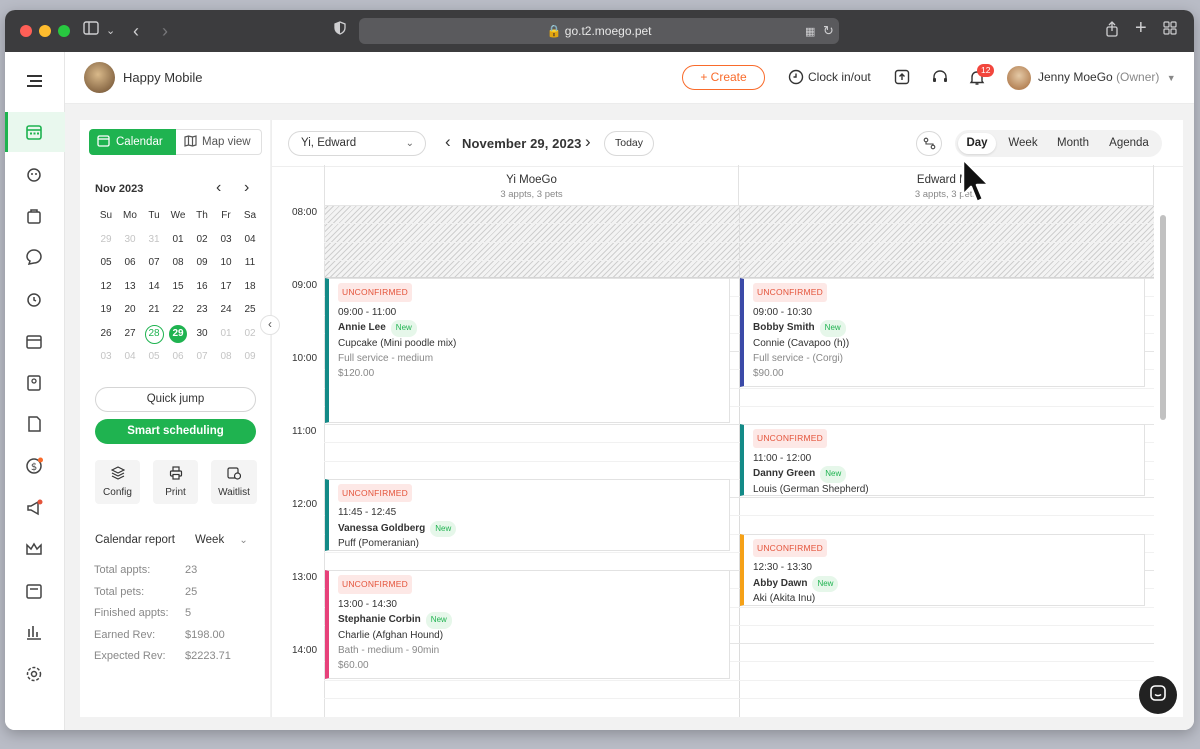  What do you see at coordinates (34, 466) in the screenshot?
I see `payment-icon: $` at bounding box center [34, 466].